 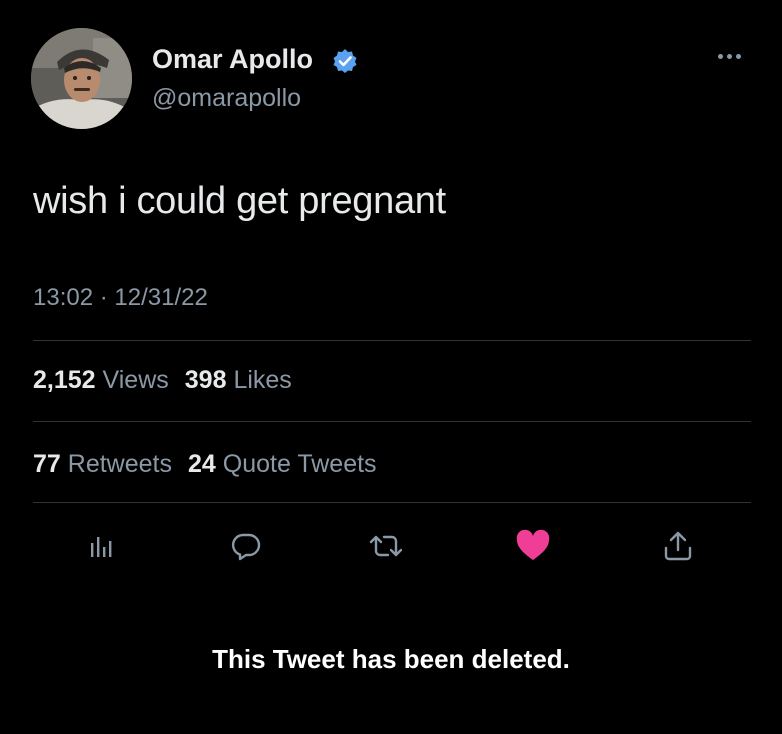 What do you see at coordinates (345, 61) in the screenshot?
I see `verified-badge-icon` at bounding box center [345, 61].